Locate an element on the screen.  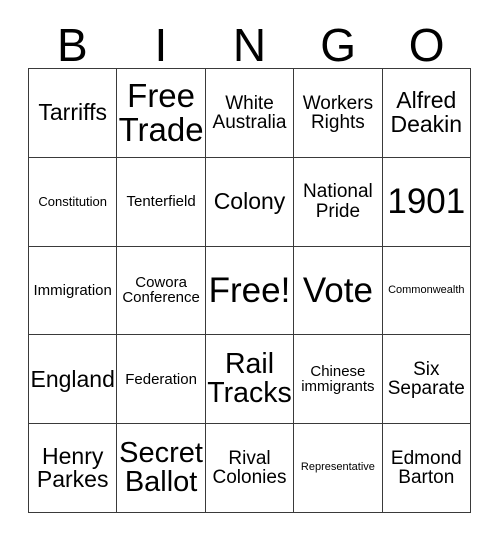
bingo-cell-o1: Alfred Deakin is located at coordinates (426, 113).